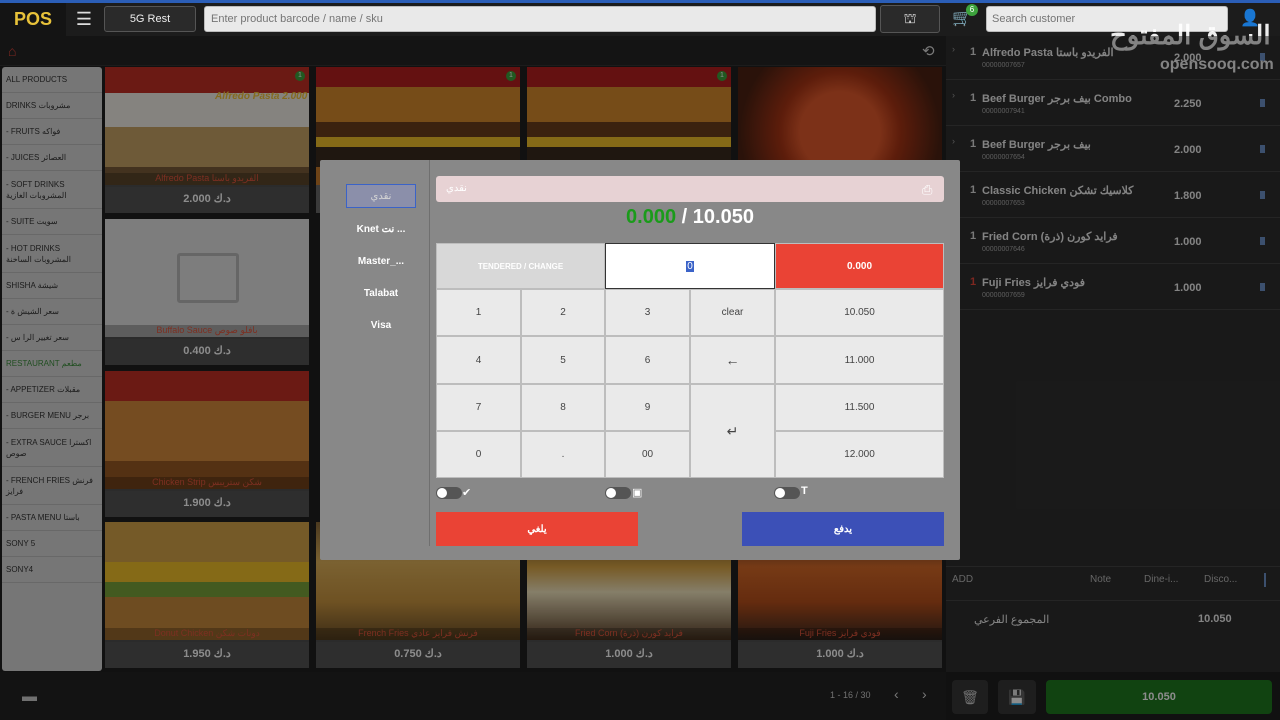 The image size is (1280, 720). What do you see at coordinates (859, 266) in the screenshot?
I see `change-amount: 0.000` at bounding box center [859, 266].